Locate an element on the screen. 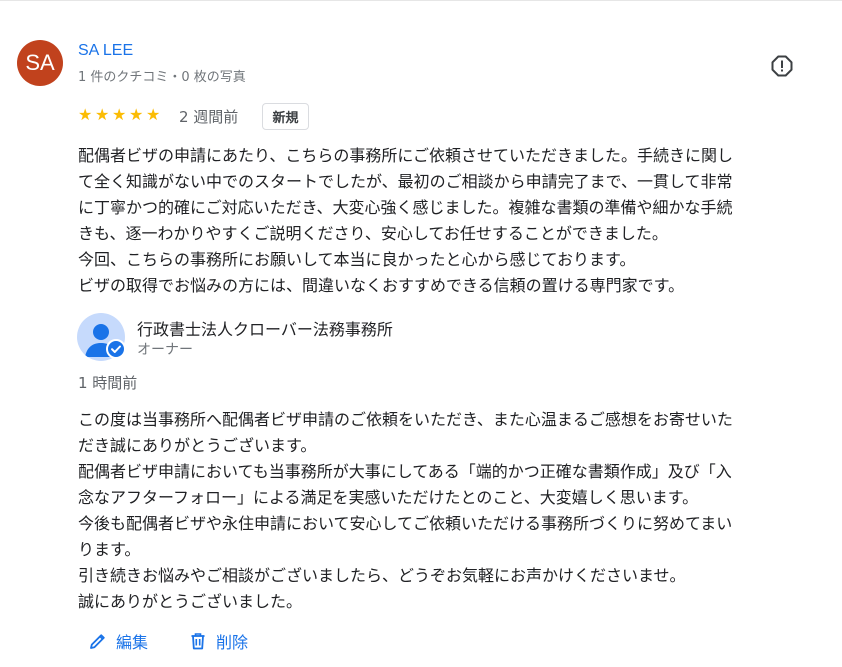 This screenshot has height=667, width=842. top-divider is located at coordinates (421, 0).